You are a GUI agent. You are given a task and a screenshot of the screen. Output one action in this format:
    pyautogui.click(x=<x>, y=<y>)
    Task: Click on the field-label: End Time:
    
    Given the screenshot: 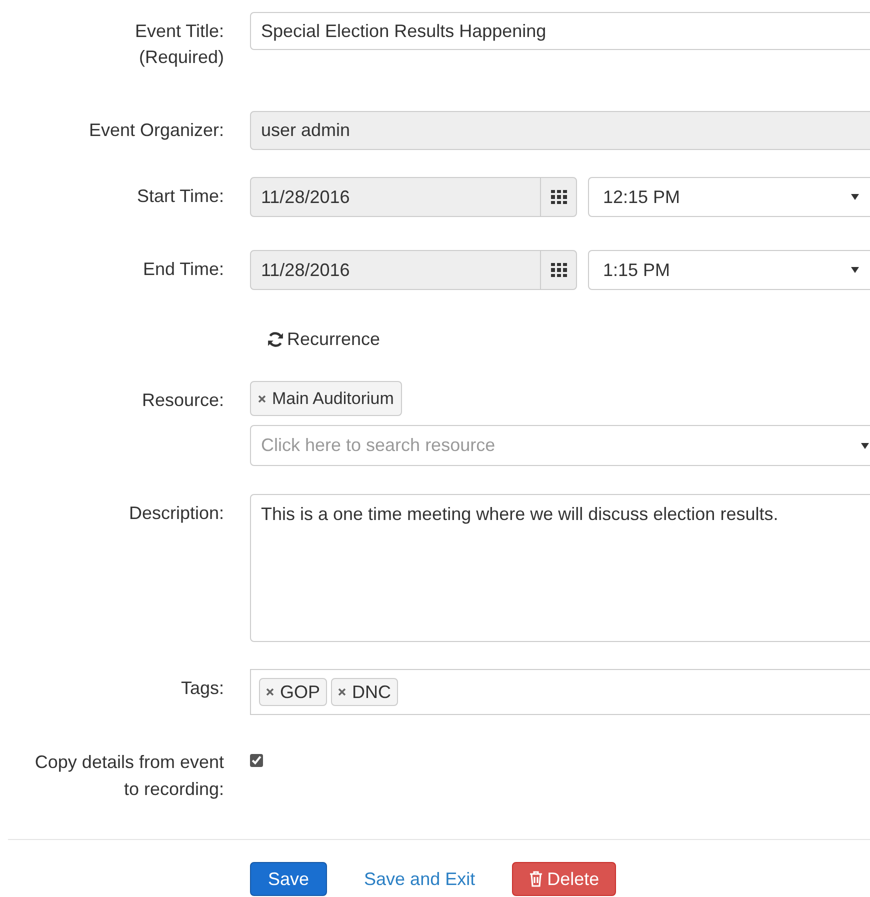 What is the action you would take?
    pyautogui.click(x=183, y=269)
    